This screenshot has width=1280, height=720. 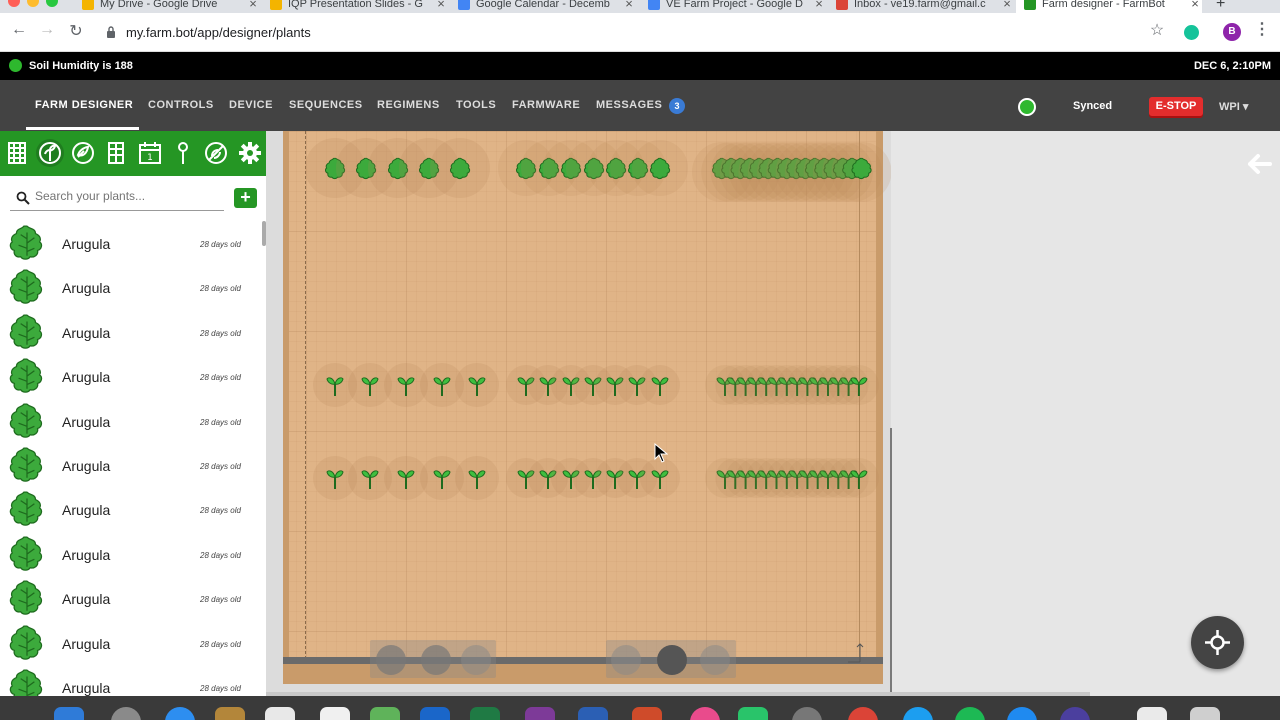 I want to click on facetime-icon, so click(x=753, y=713).